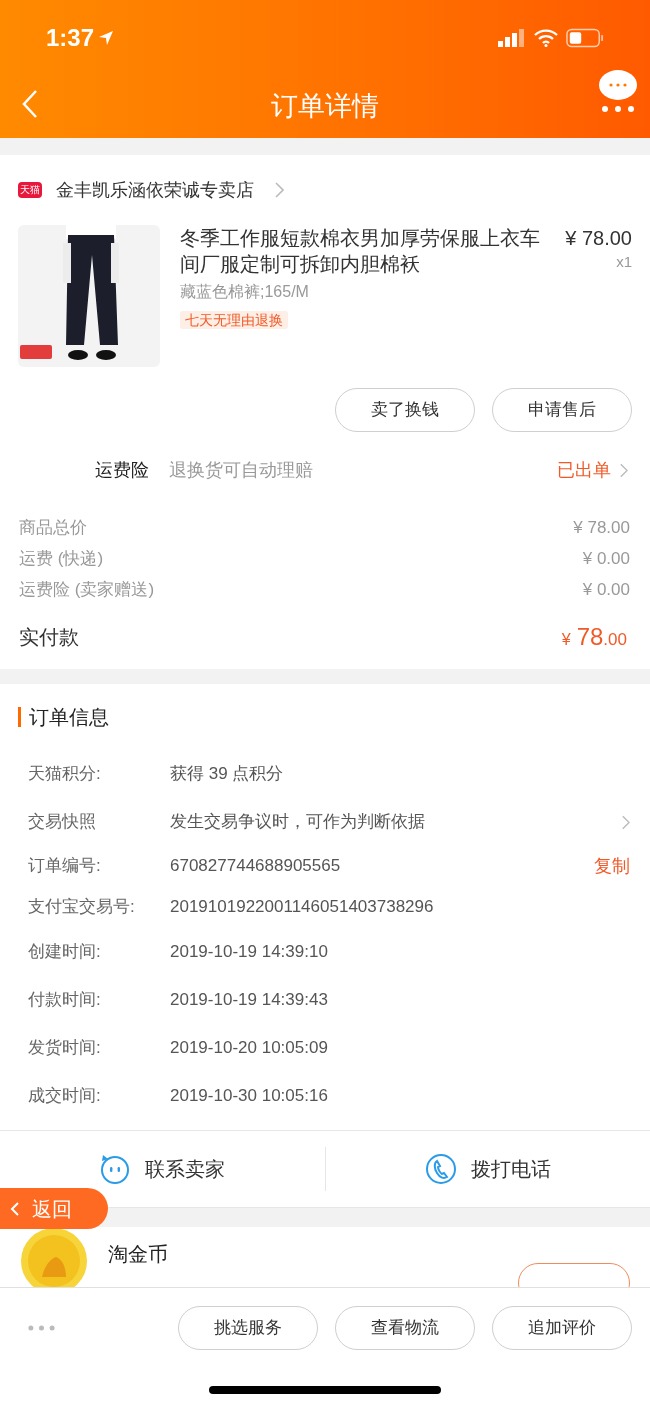 The height and width of the screenshot is (1406, 650). Describe the element at coordinates (69, 717) in the screenshot. I see `section-title: 订单信息` at that location.